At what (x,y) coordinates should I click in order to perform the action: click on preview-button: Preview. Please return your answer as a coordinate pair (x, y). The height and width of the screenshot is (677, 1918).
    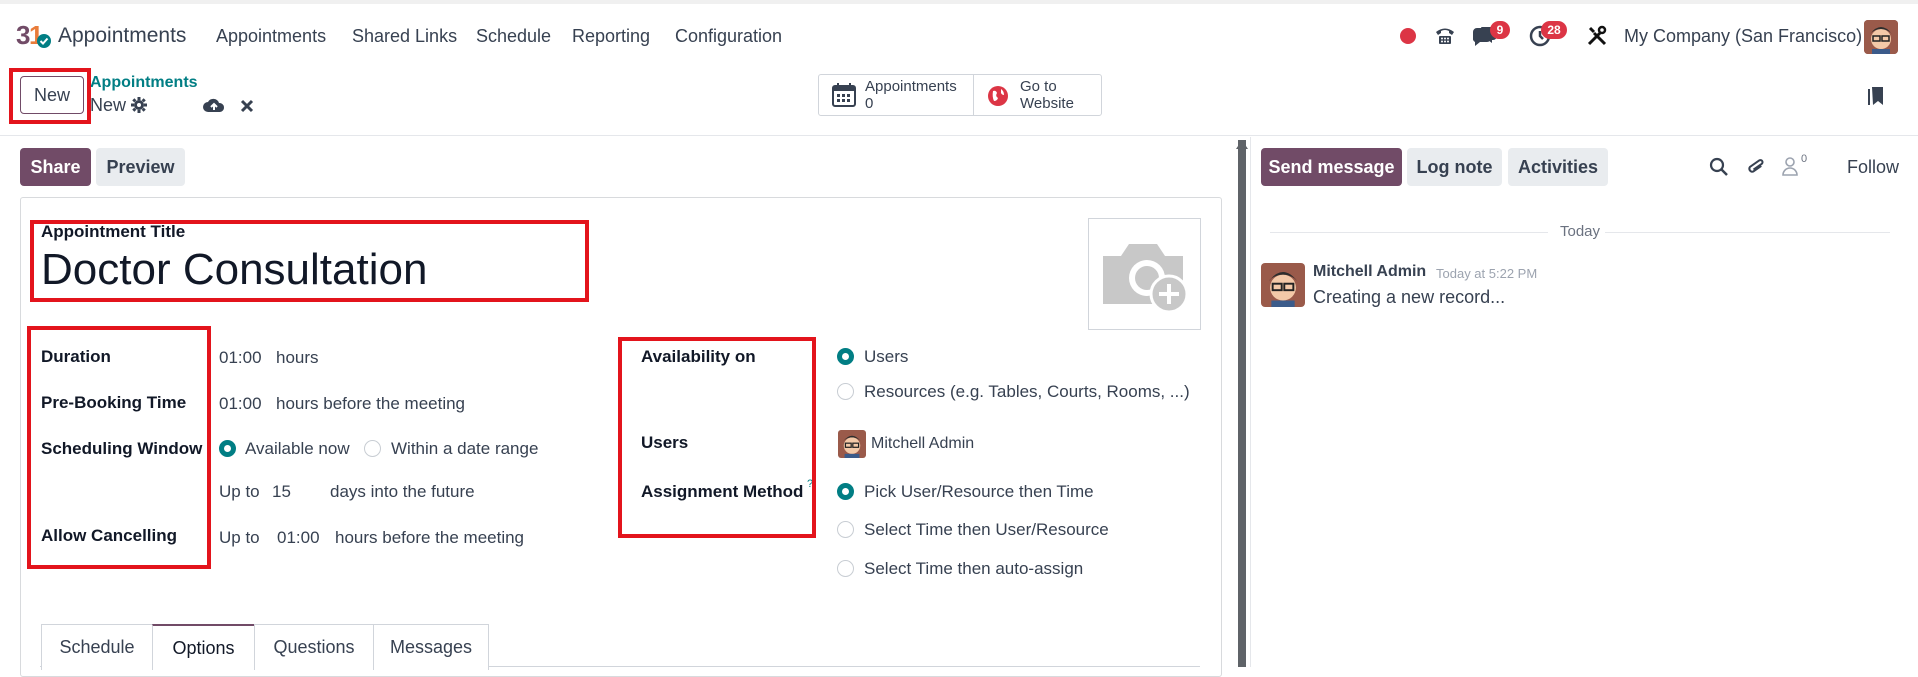
    Looking at the image, I should click on (140, 167).